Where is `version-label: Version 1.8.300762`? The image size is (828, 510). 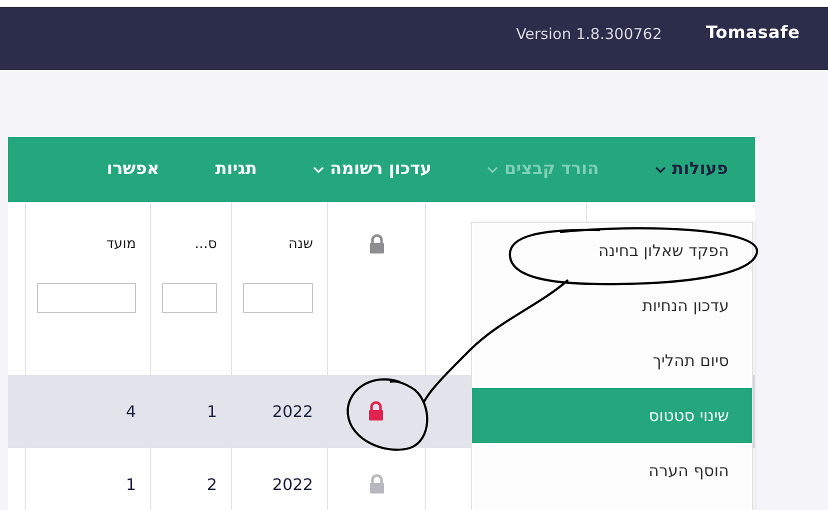
version-label: Version 1.8.300762 is located at coordinates (589, 34).